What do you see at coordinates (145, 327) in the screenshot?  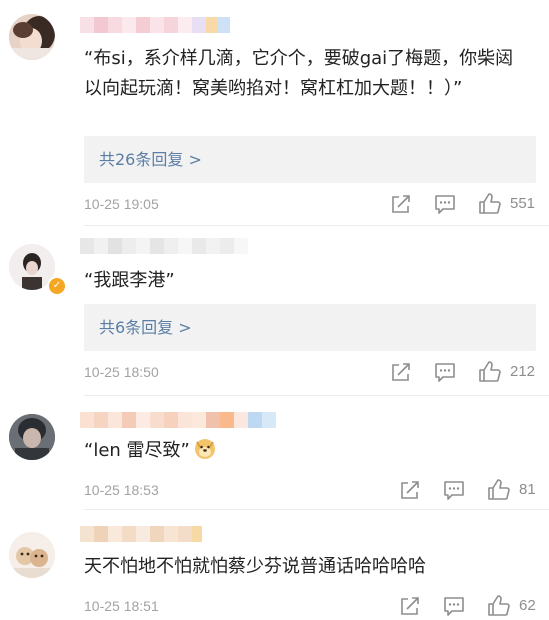 I see `replies-link: 共6条回复 >` at bounding box center [145, 327].